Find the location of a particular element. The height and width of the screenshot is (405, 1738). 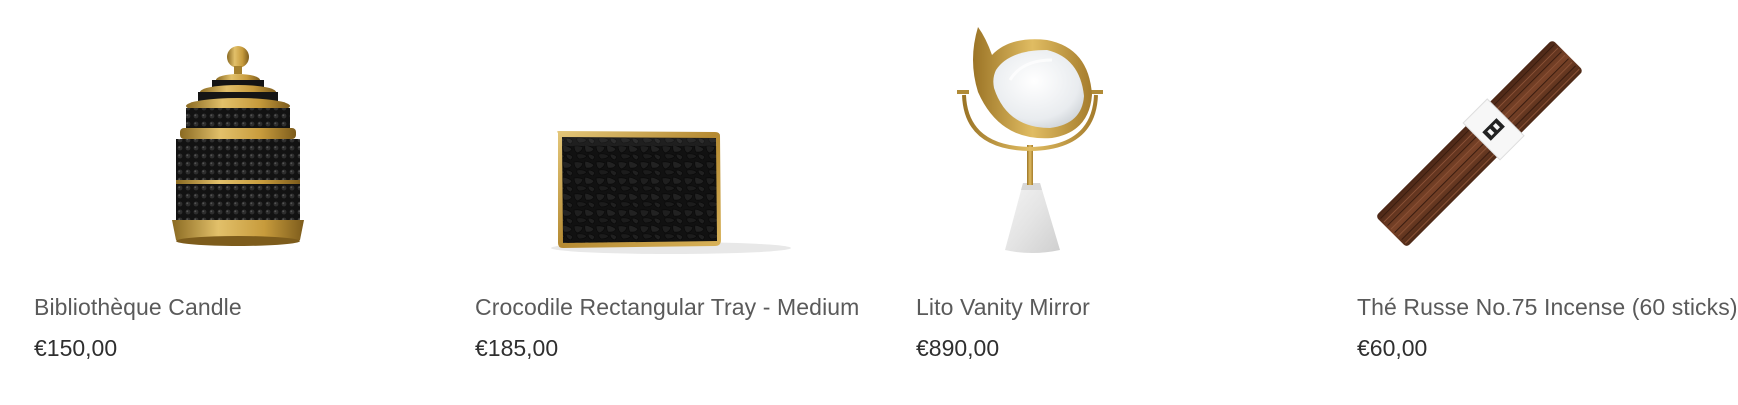

product-price: €890,00 is located at coordinates (958, 348).